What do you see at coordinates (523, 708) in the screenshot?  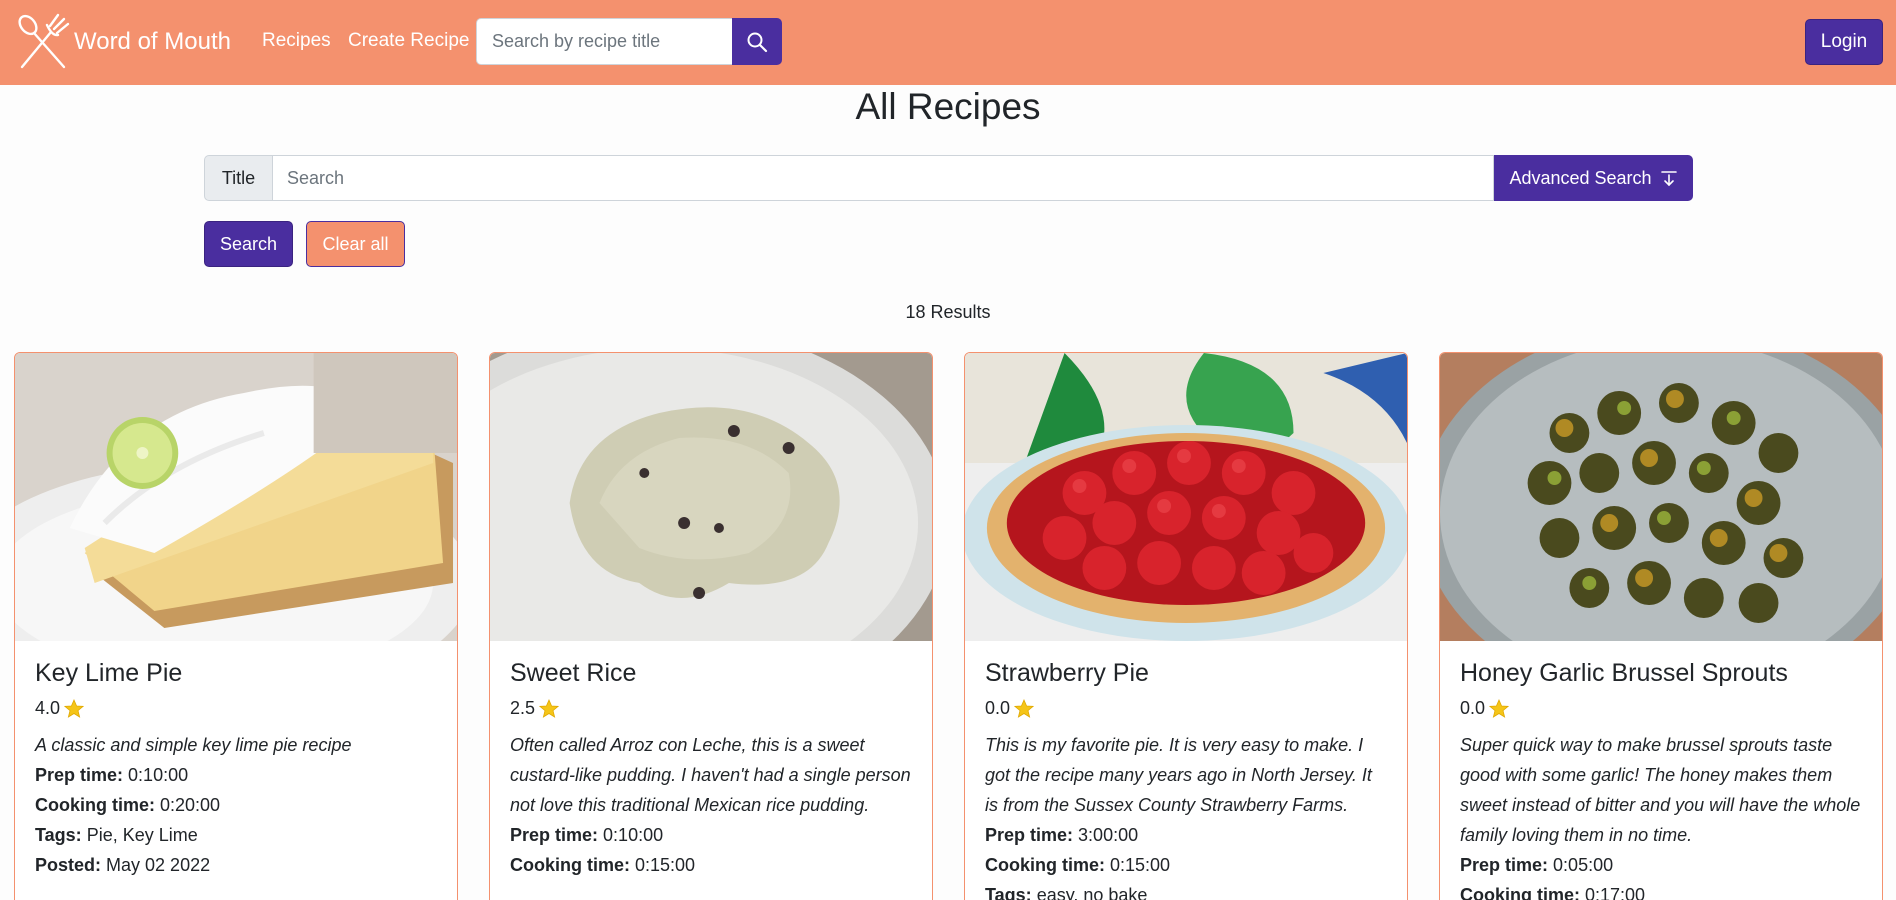 I see `rating-value: 2.5` at bounding box center [523, 708].